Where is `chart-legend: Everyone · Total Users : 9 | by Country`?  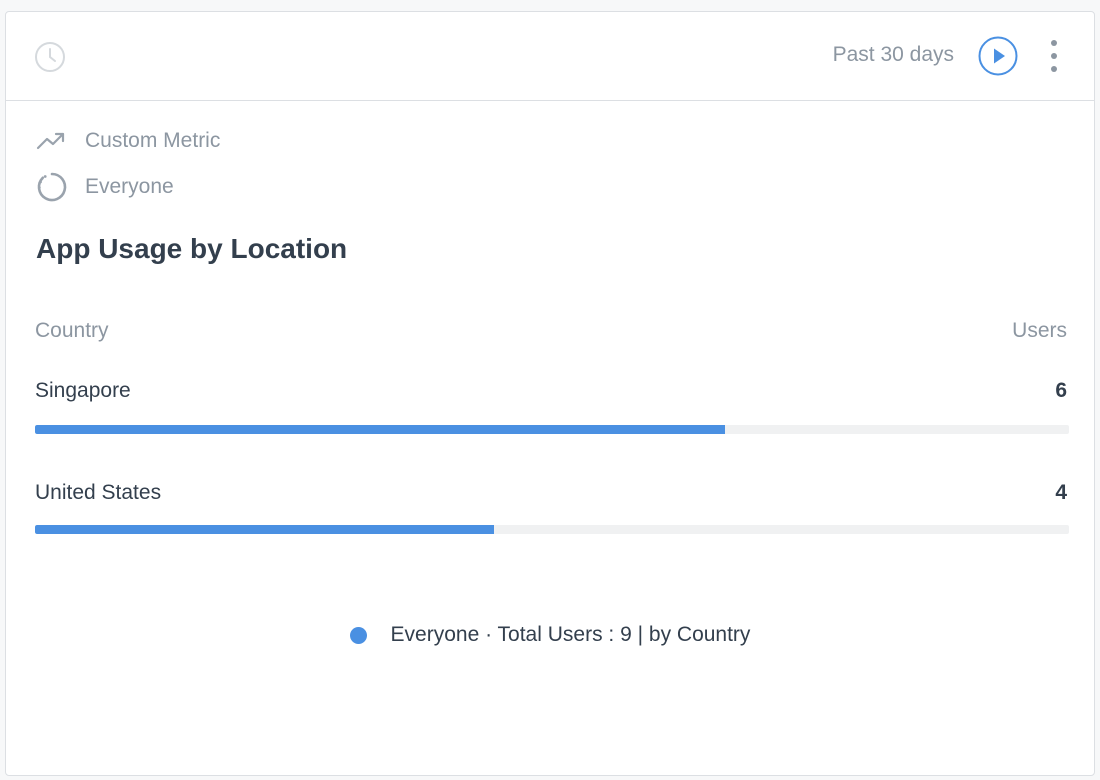 chart-legend: Everyone · Total Users : 9 | by Country is located at coordinates (550, 635).